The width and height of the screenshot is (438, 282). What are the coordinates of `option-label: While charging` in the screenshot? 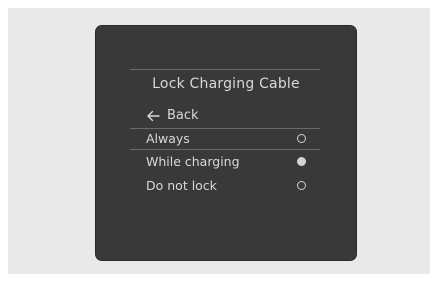 It's located at (193, 161).